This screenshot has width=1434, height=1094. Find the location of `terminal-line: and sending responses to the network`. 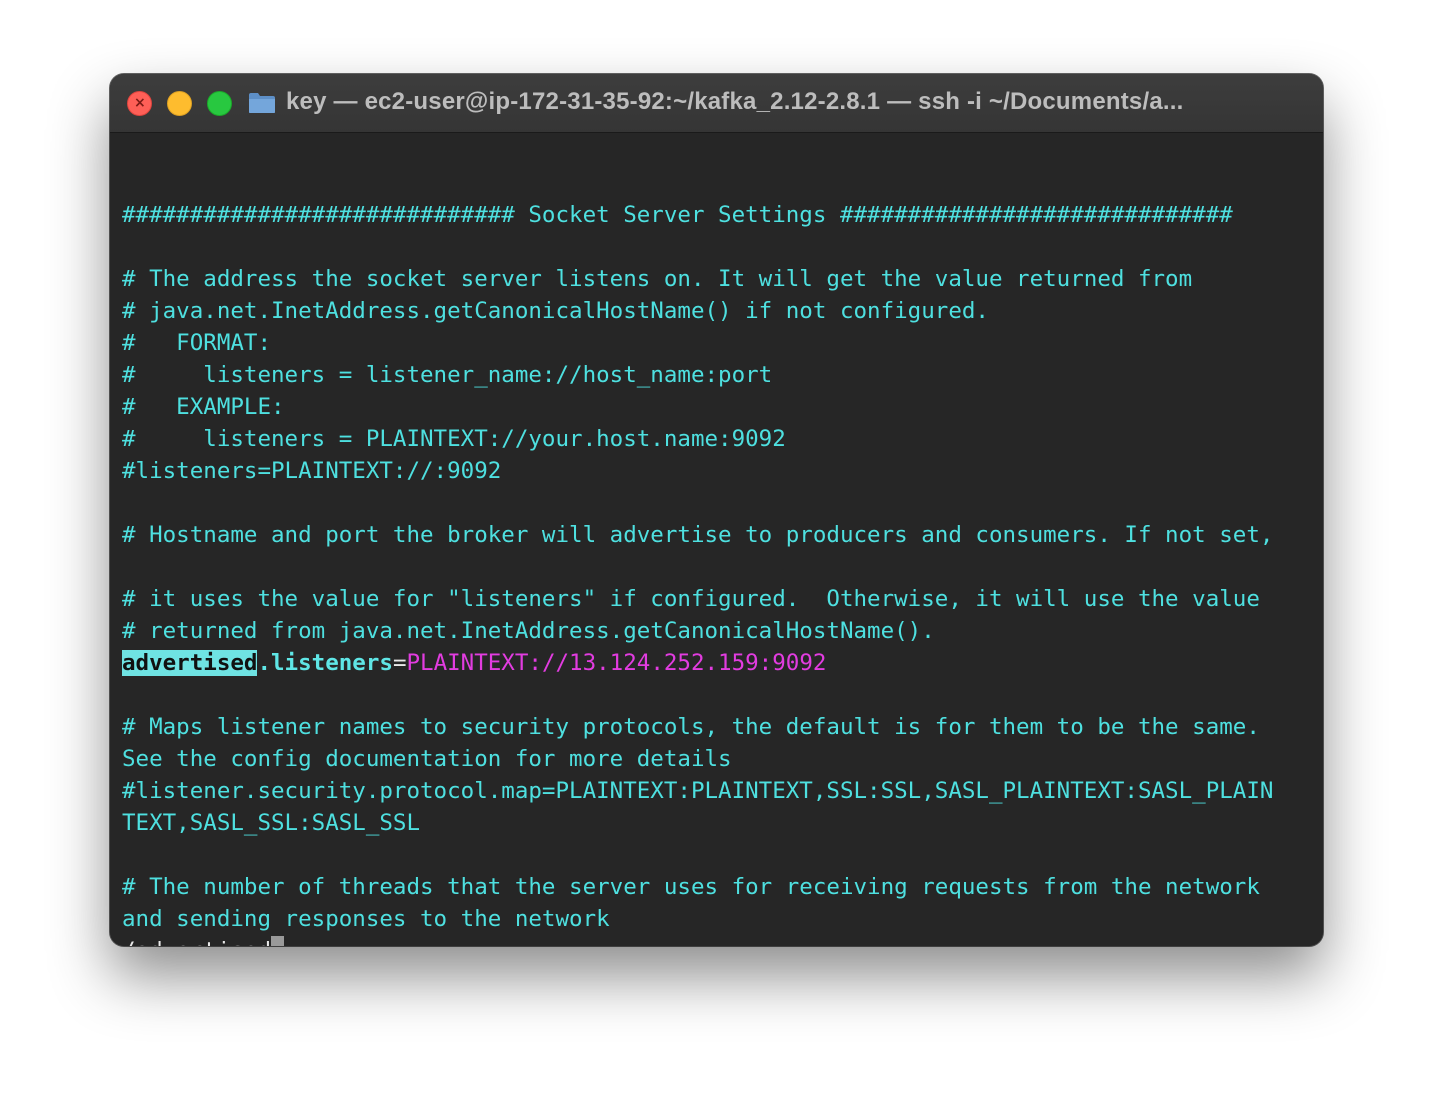

terminal-line: and sending responses to the network is located at coordinates (366, 919).